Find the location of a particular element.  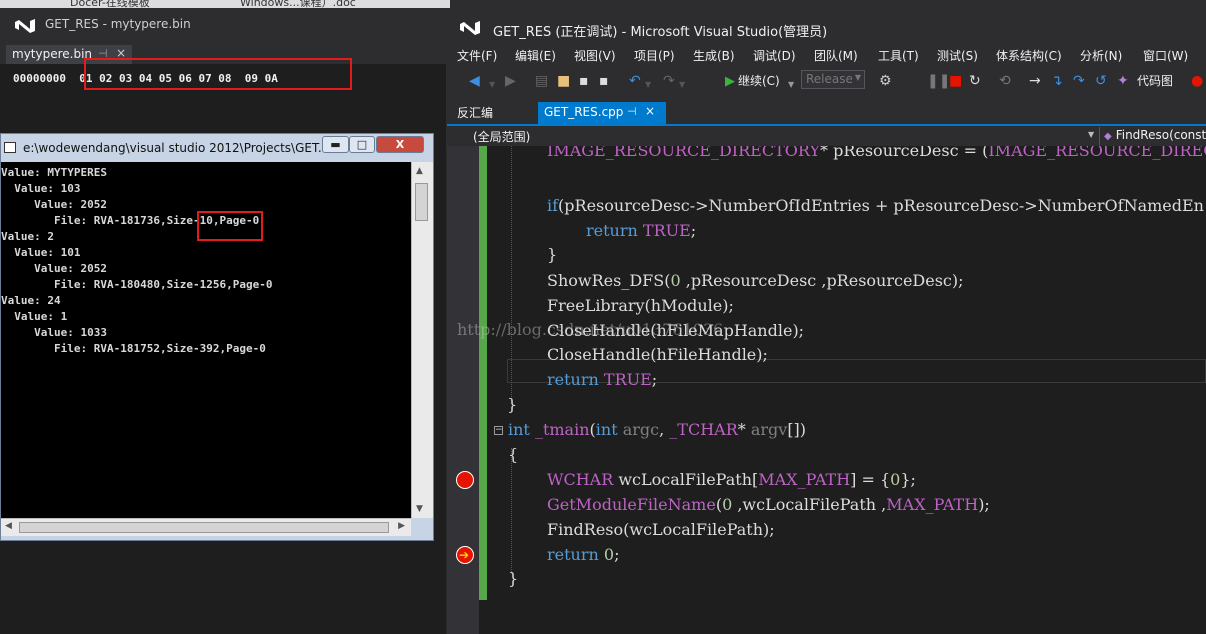

tab-label: GET_RES.cpp is located at coordinates (584, 112).